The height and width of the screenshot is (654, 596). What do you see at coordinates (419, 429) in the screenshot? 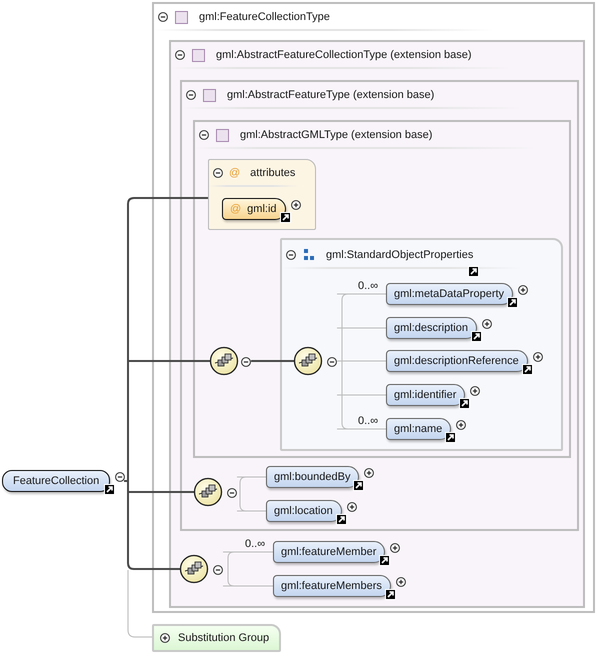
I see `element-node: gml:name` at bounding box center [419, 429].